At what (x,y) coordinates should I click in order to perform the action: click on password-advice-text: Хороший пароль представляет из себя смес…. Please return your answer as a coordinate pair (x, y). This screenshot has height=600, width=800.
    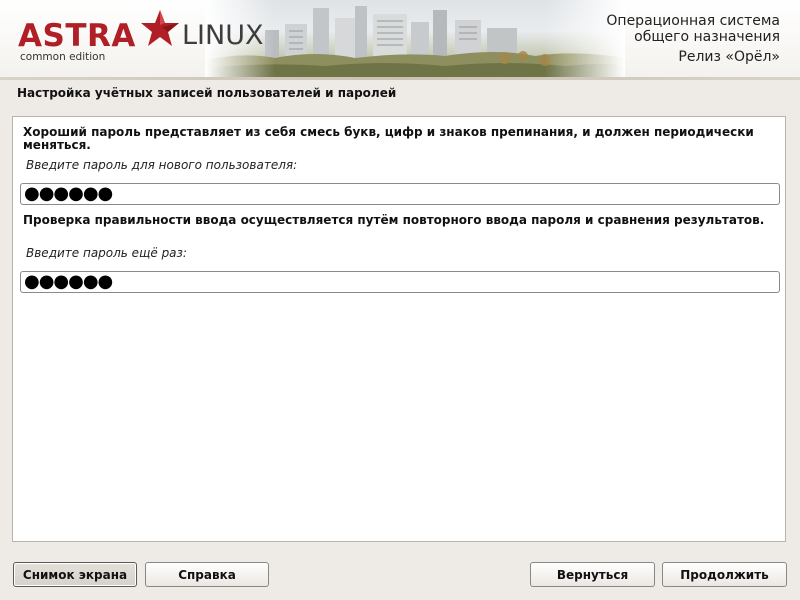
    Looking at the image, I should click on (388, 138).